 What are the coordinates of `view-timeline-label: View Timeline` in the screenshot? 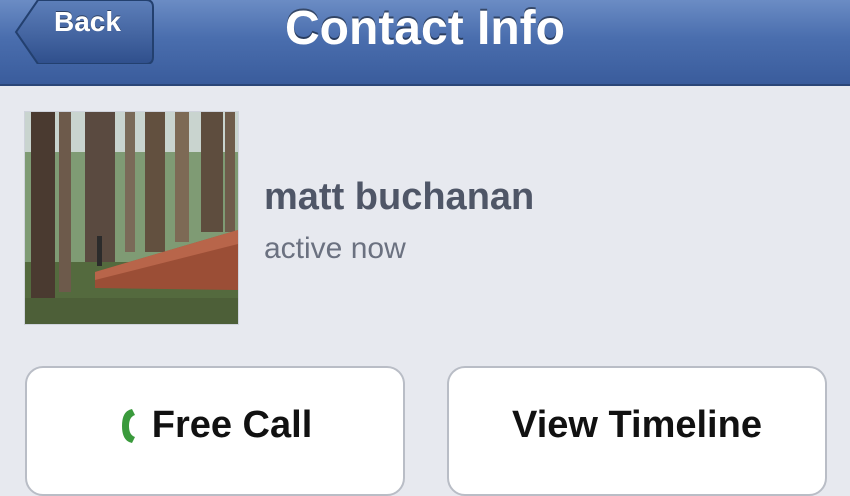 It's located at (637, 425).